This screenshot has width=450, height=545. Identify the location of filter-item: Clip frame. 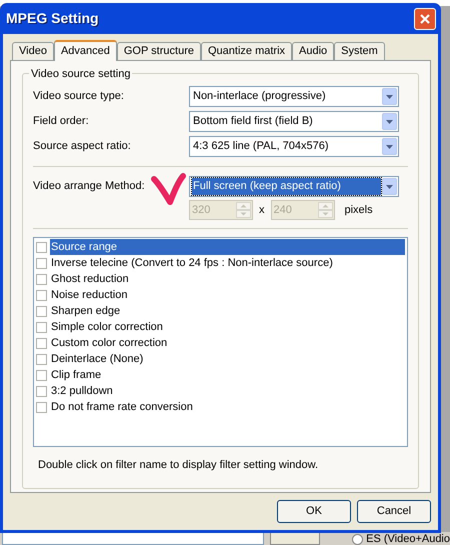
(227, 375).